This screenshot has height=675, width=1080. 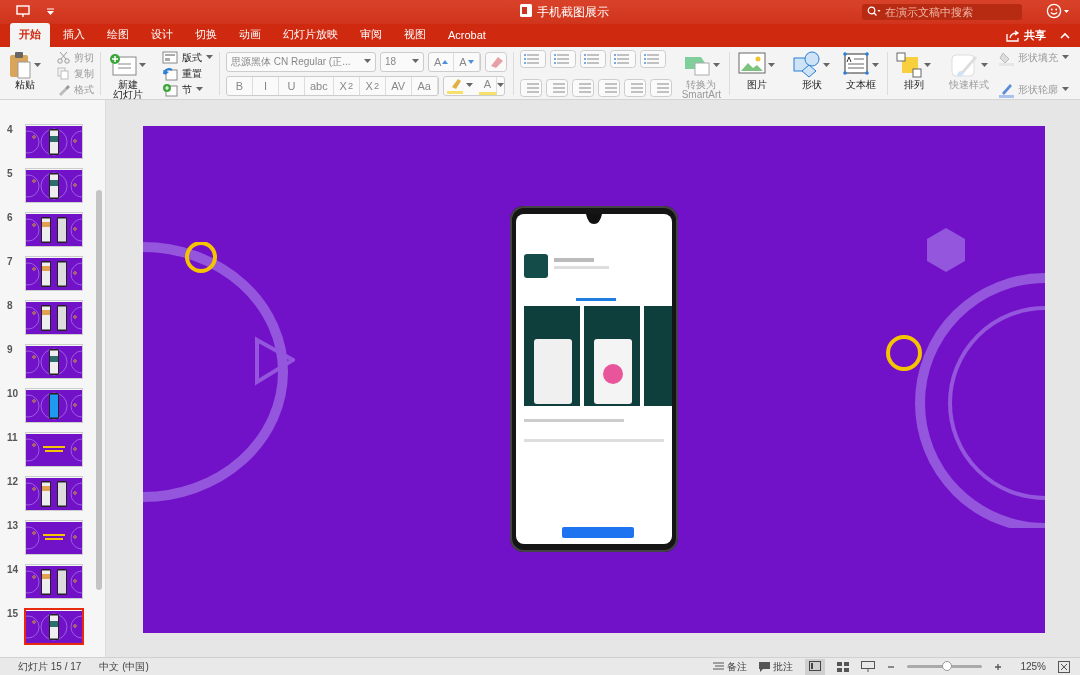 What do you see at coordinates (1033, 666) in the screenshot?
I see `zoom-percent: 125%` at bounding box center [1033, 666].